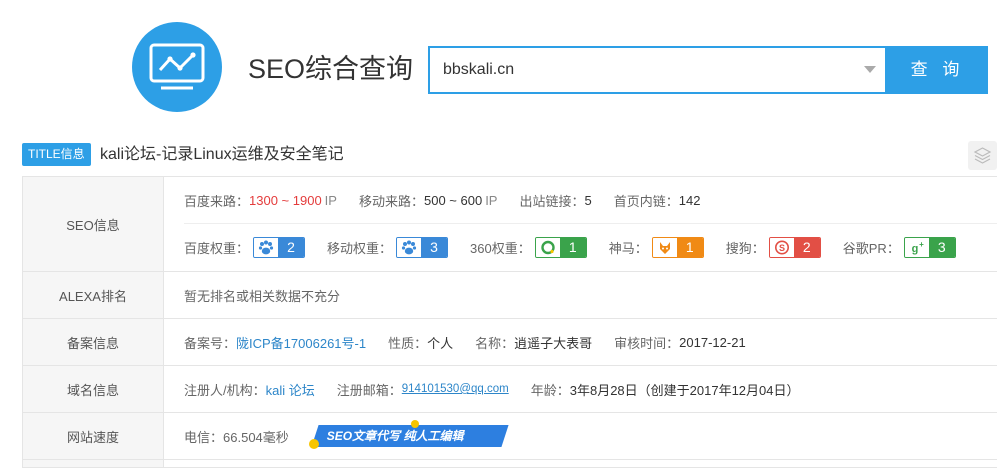 The image size is (997, 474). I want to click on baidu-weight-badge: 2, so click(279, 247).